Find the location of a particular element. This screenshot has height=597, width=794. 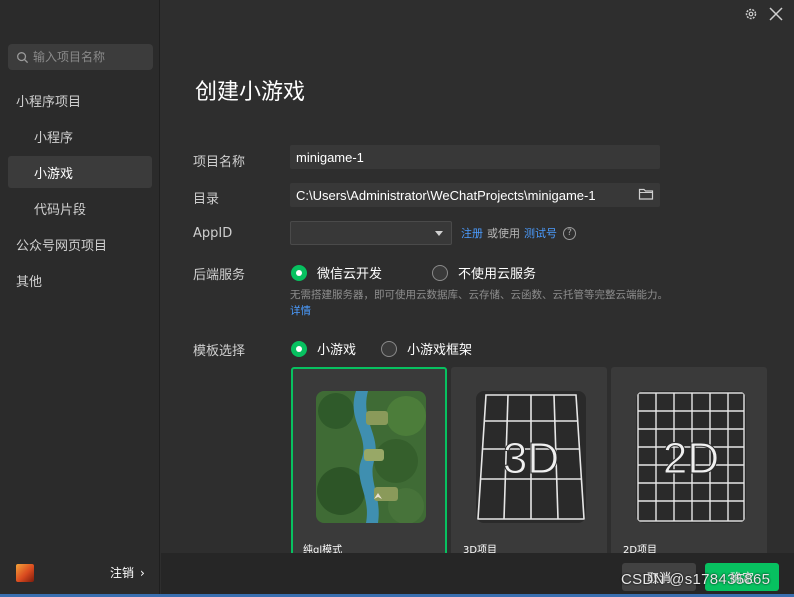

backend-desc-text: 无需搭建服务器，即可使用云数据库、云存储、云函数、云托管等完整云端能力。 is located at coordinates (479, 295).